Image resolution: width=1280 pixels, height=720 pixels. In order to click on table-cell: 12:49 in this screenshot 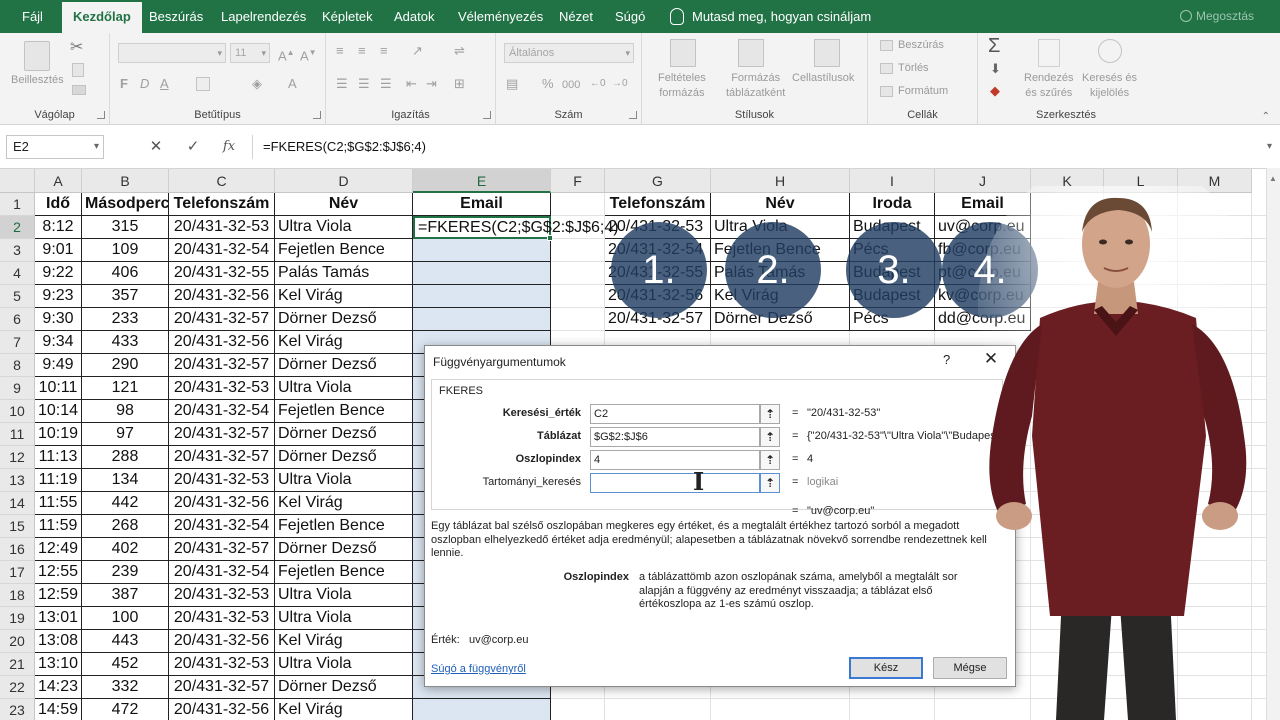, I will do `click(58, 549)`.